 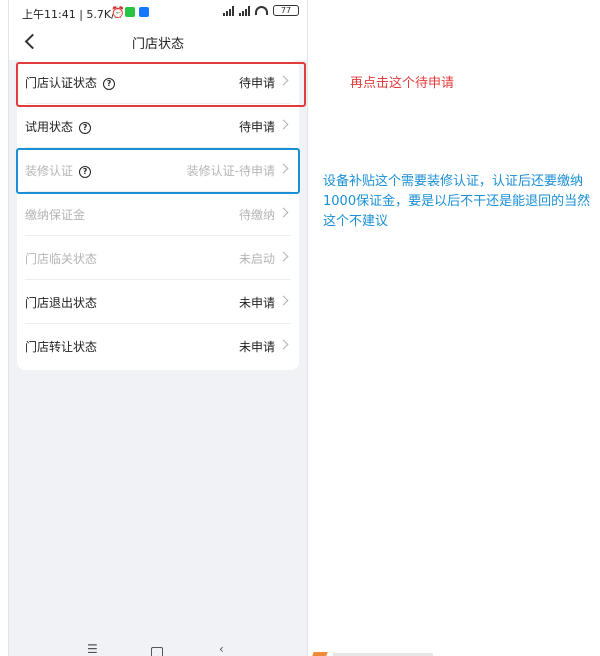 What do you see at coordinates (286, 10) in the screenshot?
I see `battery-icon: 77` at bounding box center [286, 10].